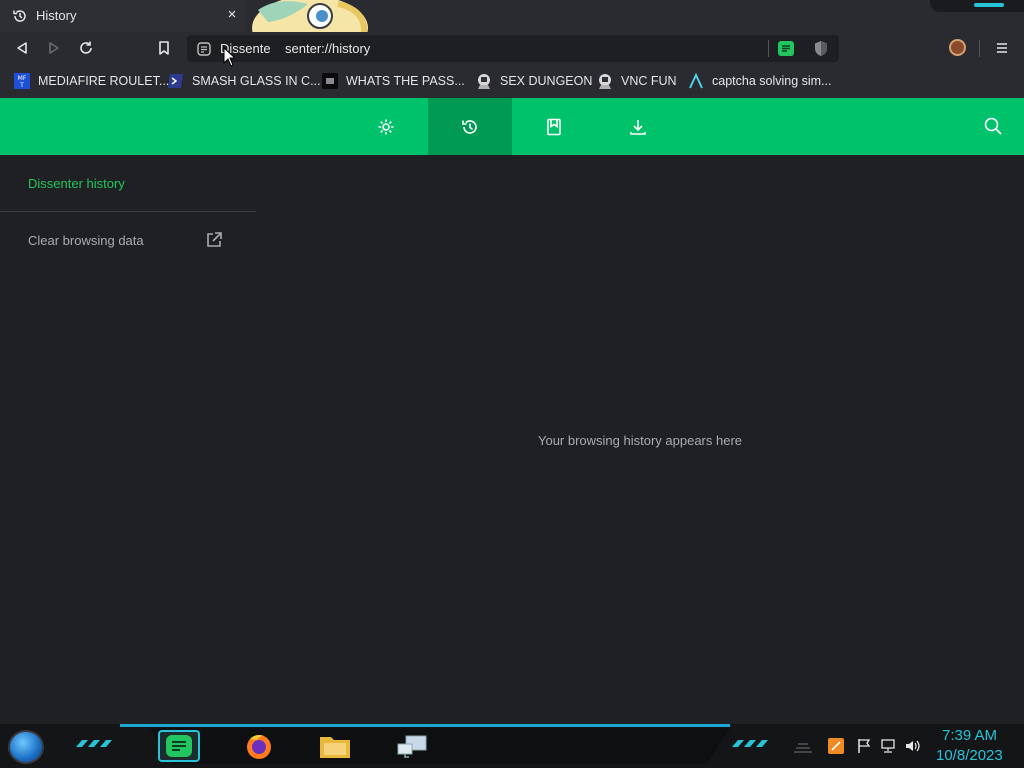 Image resolution: width=1024 pixels, height=768 pixels. I want to click on network-icon, so click(888, 746).